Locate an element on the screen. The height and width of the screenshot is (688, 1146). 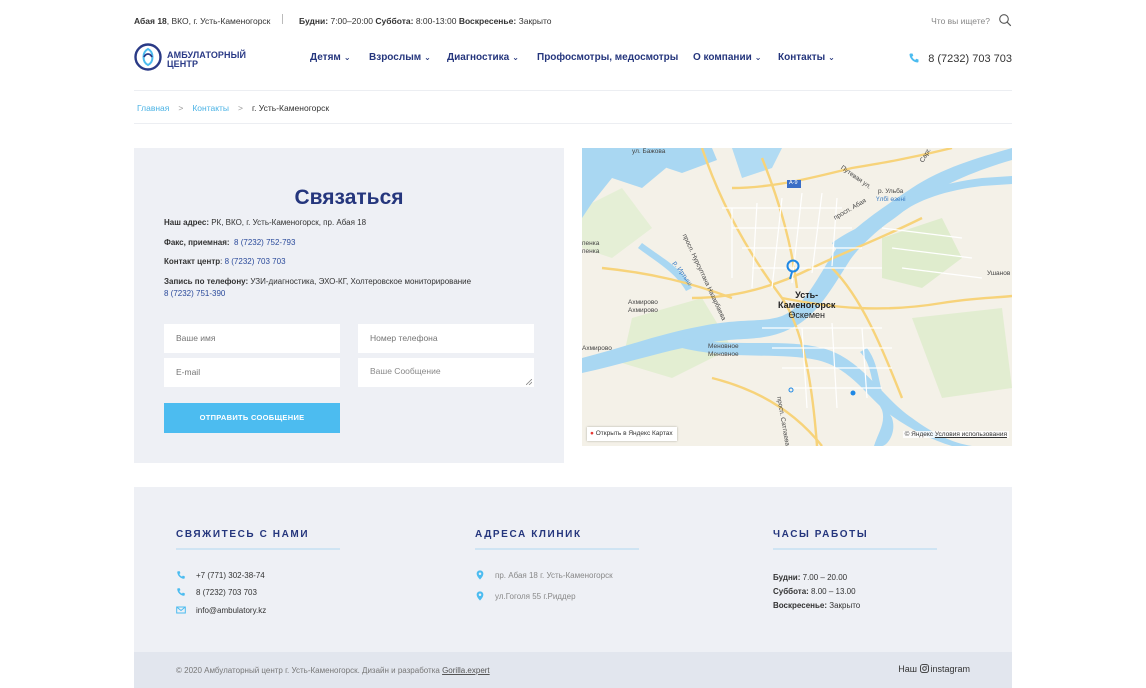
top-address: Абая 18, ВКО, г. Усть-Каменогорск is located at coordinates (202, 21).